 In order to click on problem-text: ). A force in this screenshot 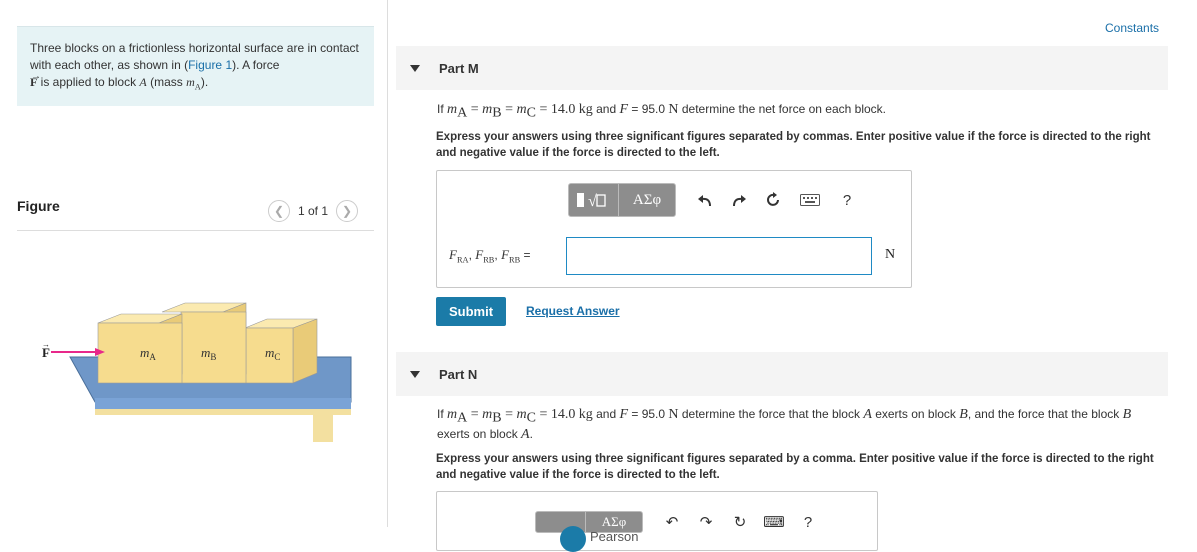, I will do `click(256, 65)`.